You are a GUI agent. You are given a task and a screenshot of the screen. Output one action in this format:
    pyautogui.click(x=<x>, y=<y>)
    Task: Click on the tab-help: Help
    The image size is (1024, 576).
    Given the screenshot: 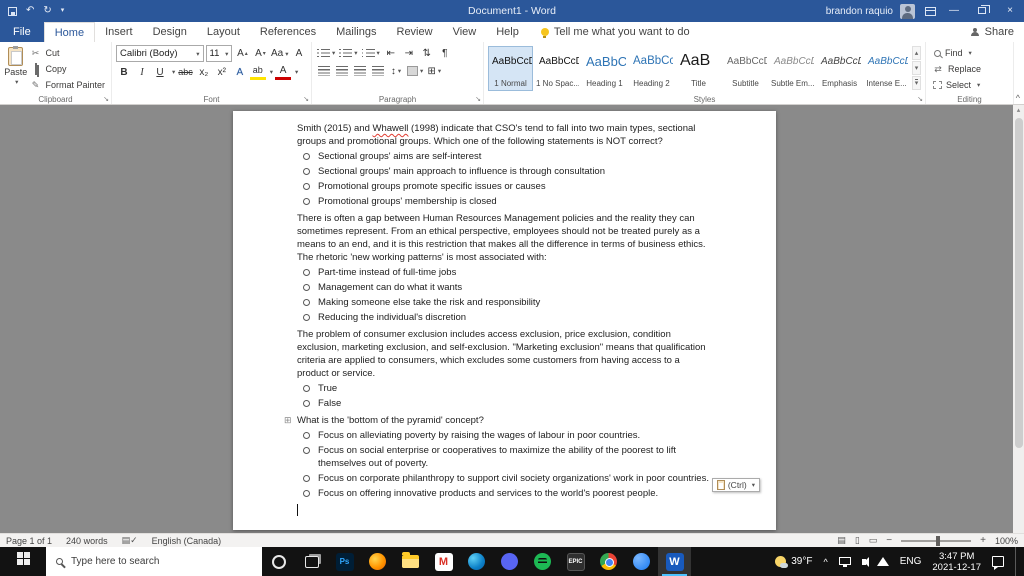 What is the action you would take?
    pyautogui.click(x=507, y=32)
    